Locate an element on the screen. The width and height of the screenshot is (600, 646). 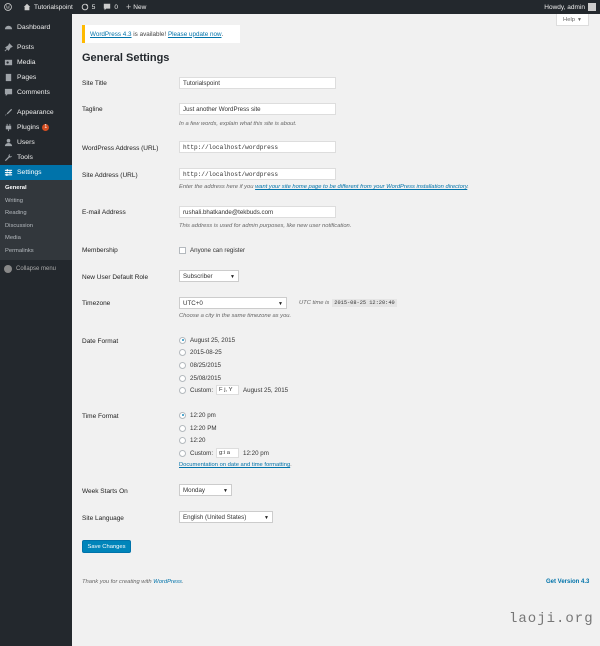
date-format-option: August 25, 2015 is located at coordinates (207, 340).